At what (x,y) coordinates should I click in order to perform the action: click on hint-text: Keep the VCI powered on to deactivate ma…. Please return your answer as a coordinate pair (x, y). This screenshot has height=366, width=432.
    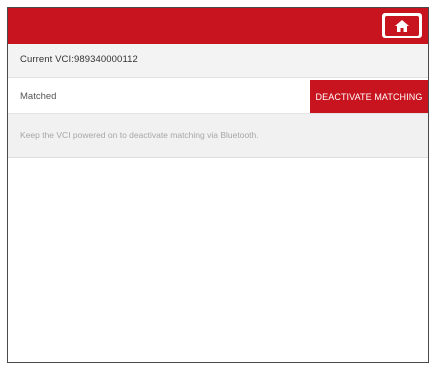
    Looking at the image, I should click on (139, 135).